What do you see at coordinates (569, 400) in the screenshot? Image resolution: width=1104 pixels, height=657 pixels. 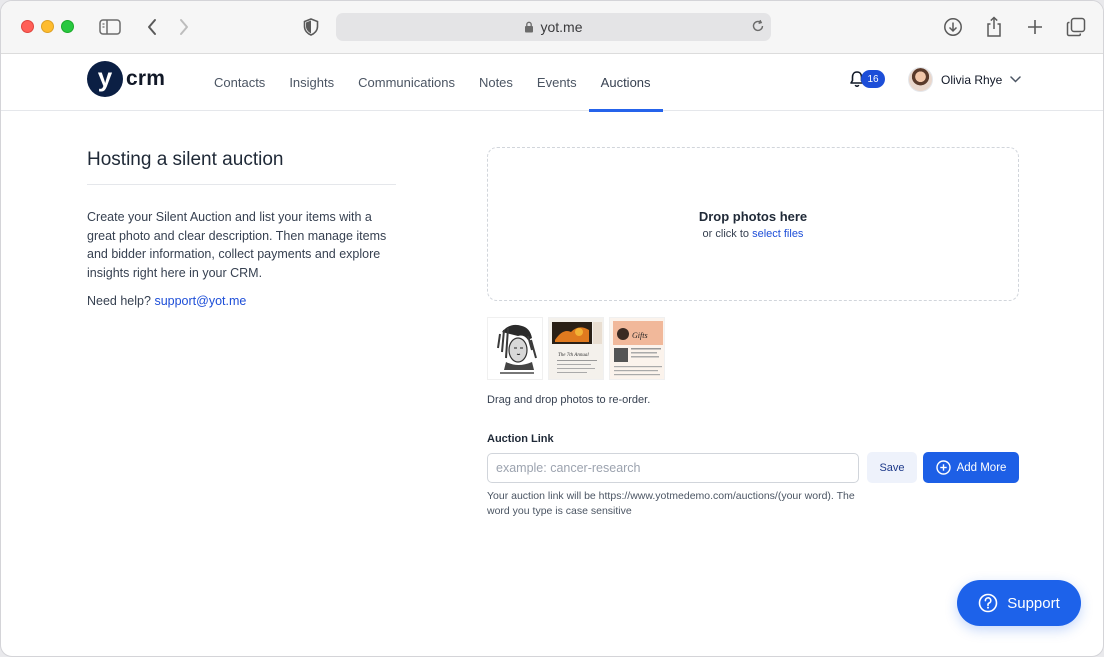 I see `reorder-hint: Drag and drop photos to re-order.` at bounding box center [569, 400].